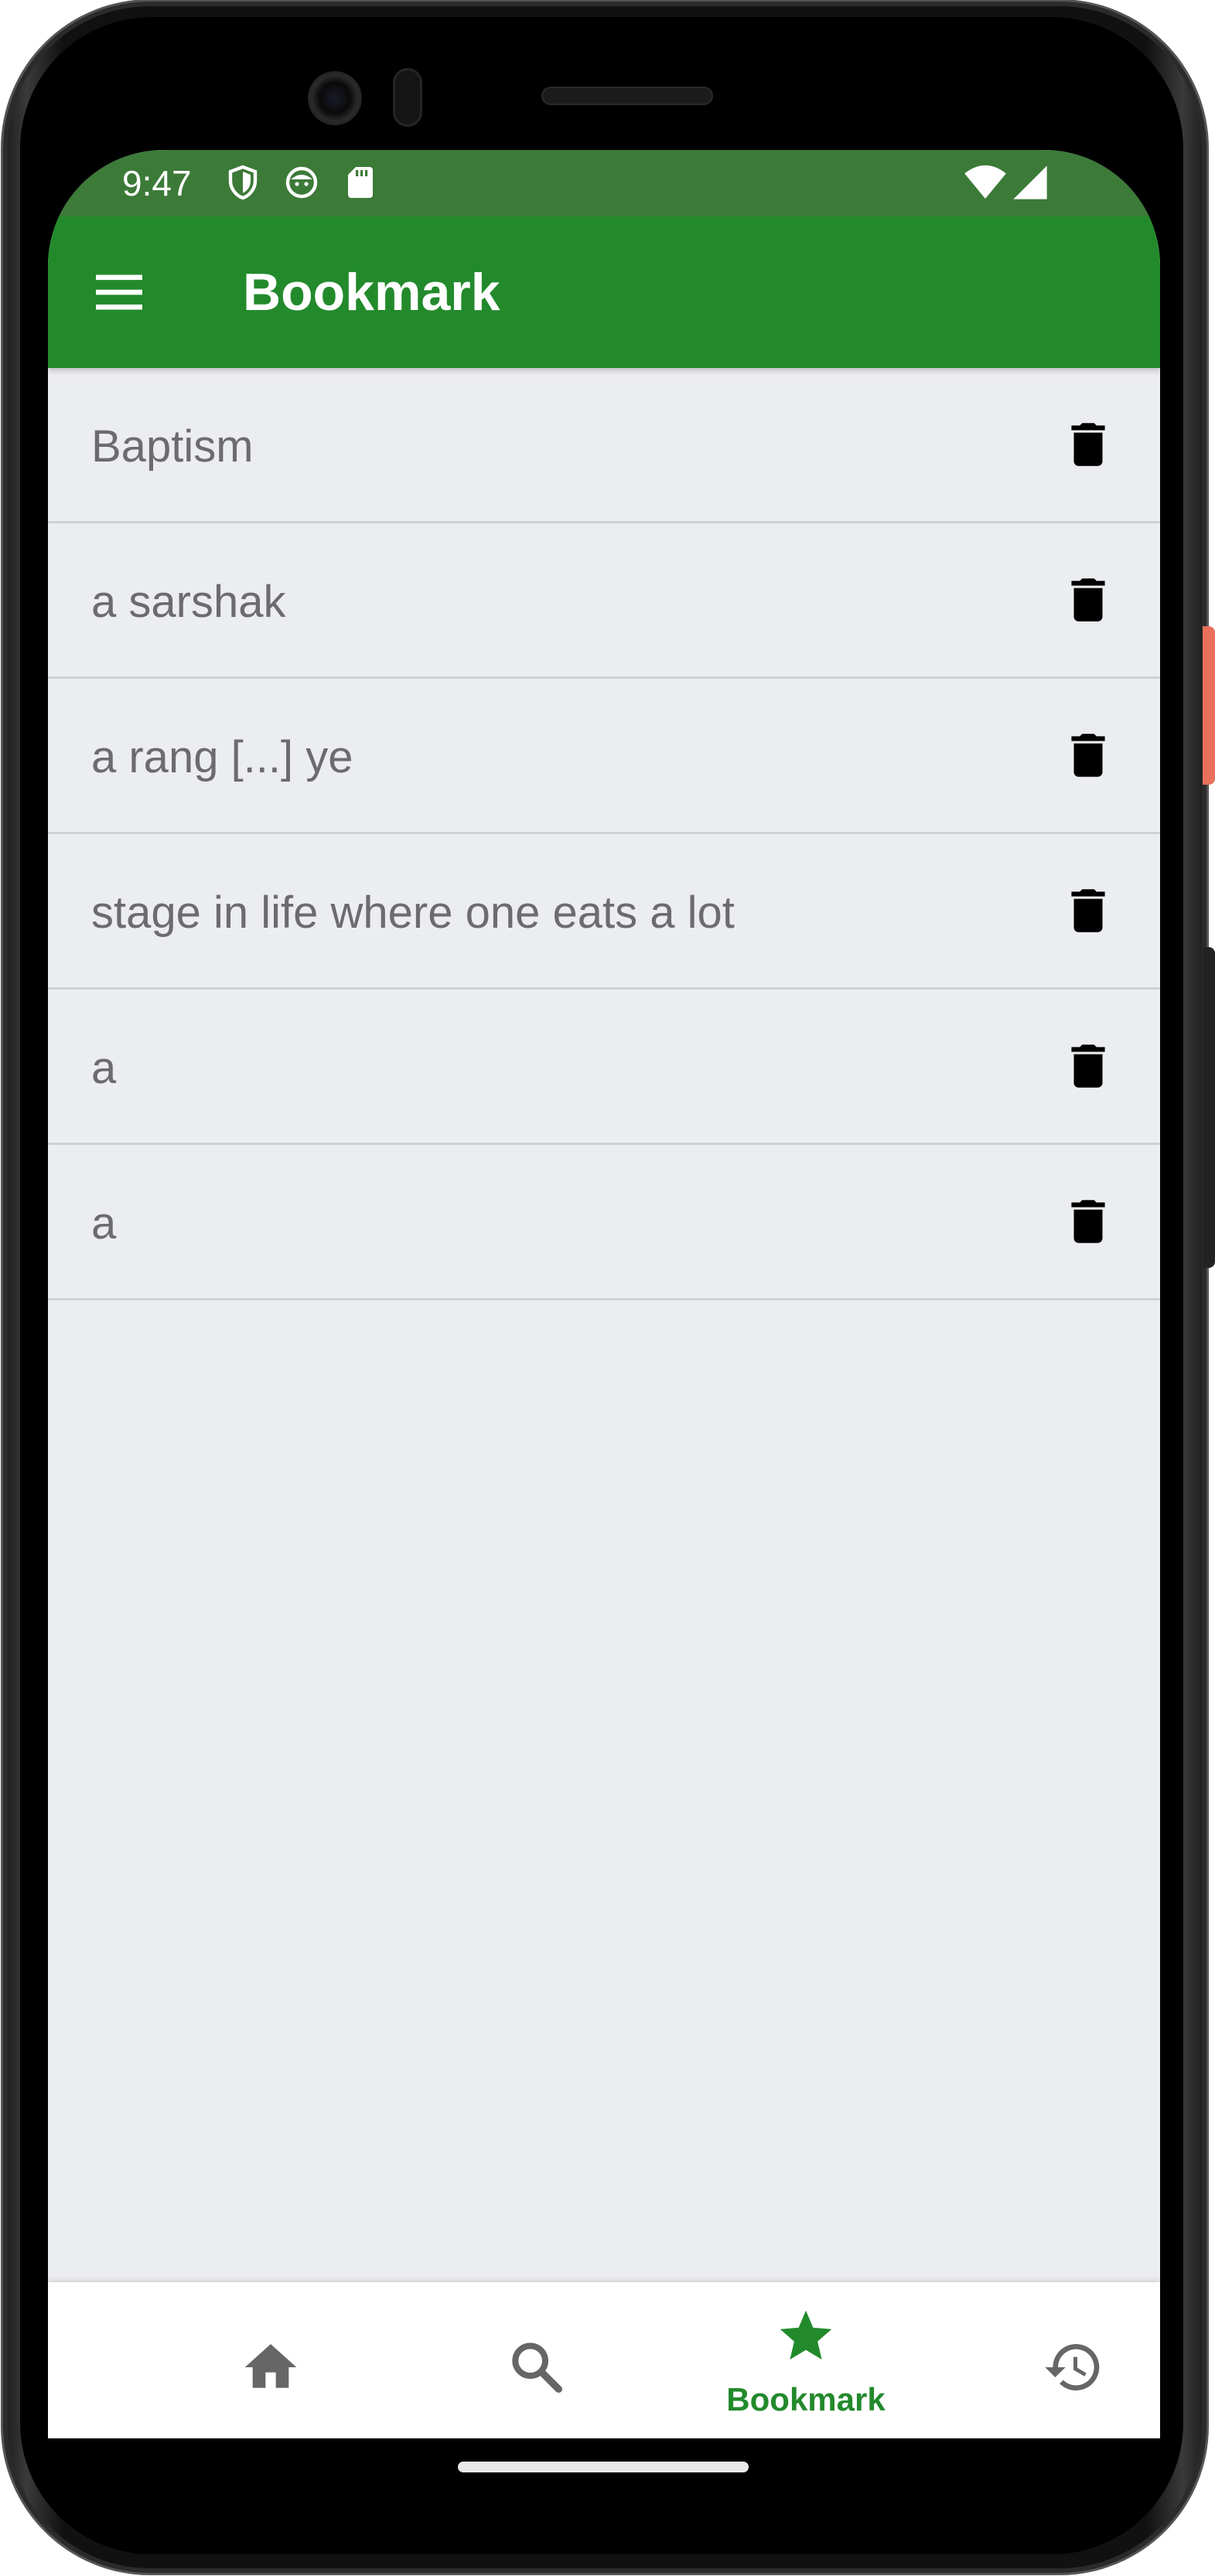 The width and height of the screenshot is (1215, 2576). I want to click on signal-icon, so click(1030, 182).